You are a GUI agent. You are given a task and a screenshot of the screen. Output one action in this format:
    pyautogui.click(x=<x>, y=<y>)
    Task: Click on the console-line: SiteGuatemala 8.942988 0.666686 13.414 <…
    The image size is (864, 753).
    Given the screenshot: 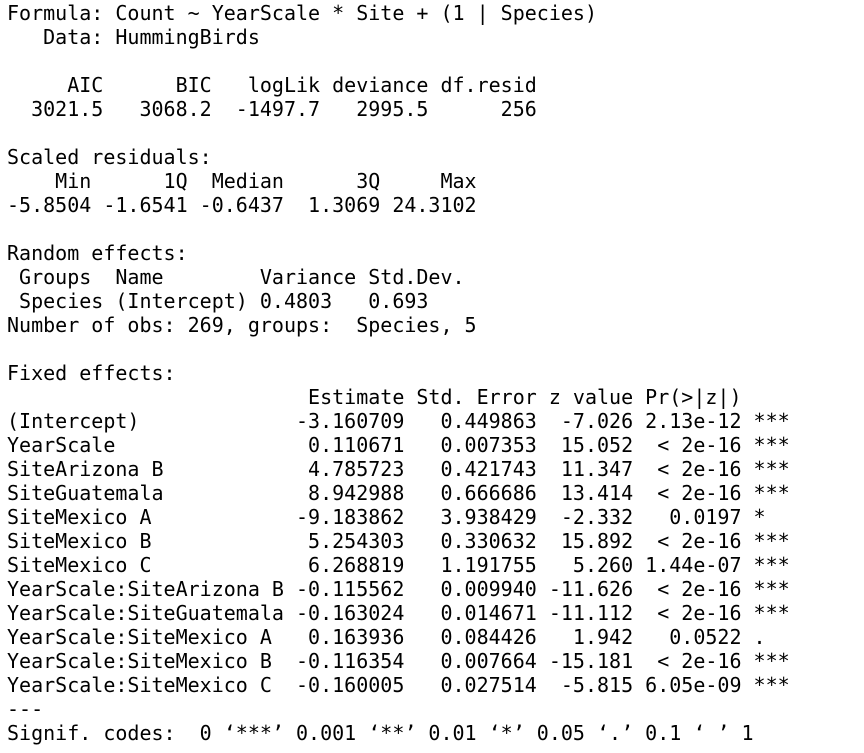 What is the action you would take?
    pyautogui.click(x=398, y=493)
    